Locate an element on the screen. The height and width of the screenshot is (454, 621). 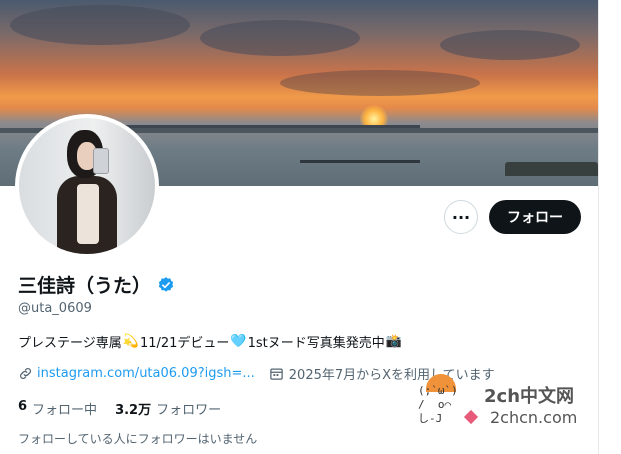
following-stat: 6 フォロー中 is located at coordinates (57, 408).